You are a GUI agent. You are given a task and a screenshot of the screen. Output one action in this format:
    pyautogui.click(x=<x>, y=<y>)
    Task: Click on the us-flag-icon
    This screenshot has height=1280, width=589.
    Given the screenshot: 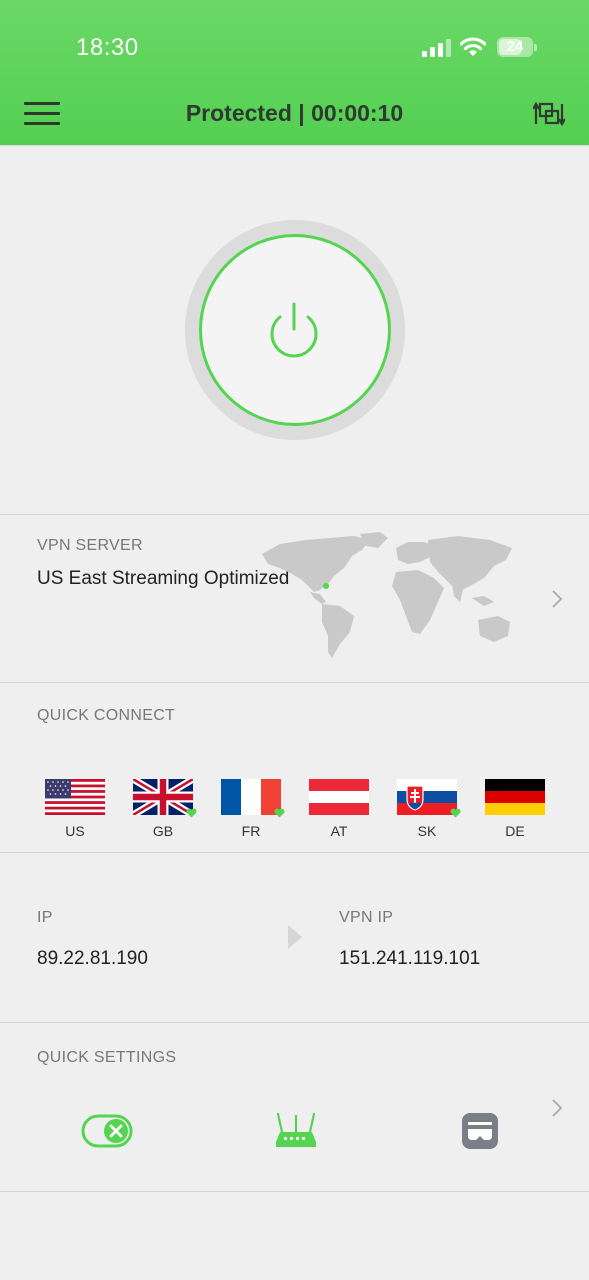 What is the action you would take?
    pyautogui.click(x=75, y=797)
    